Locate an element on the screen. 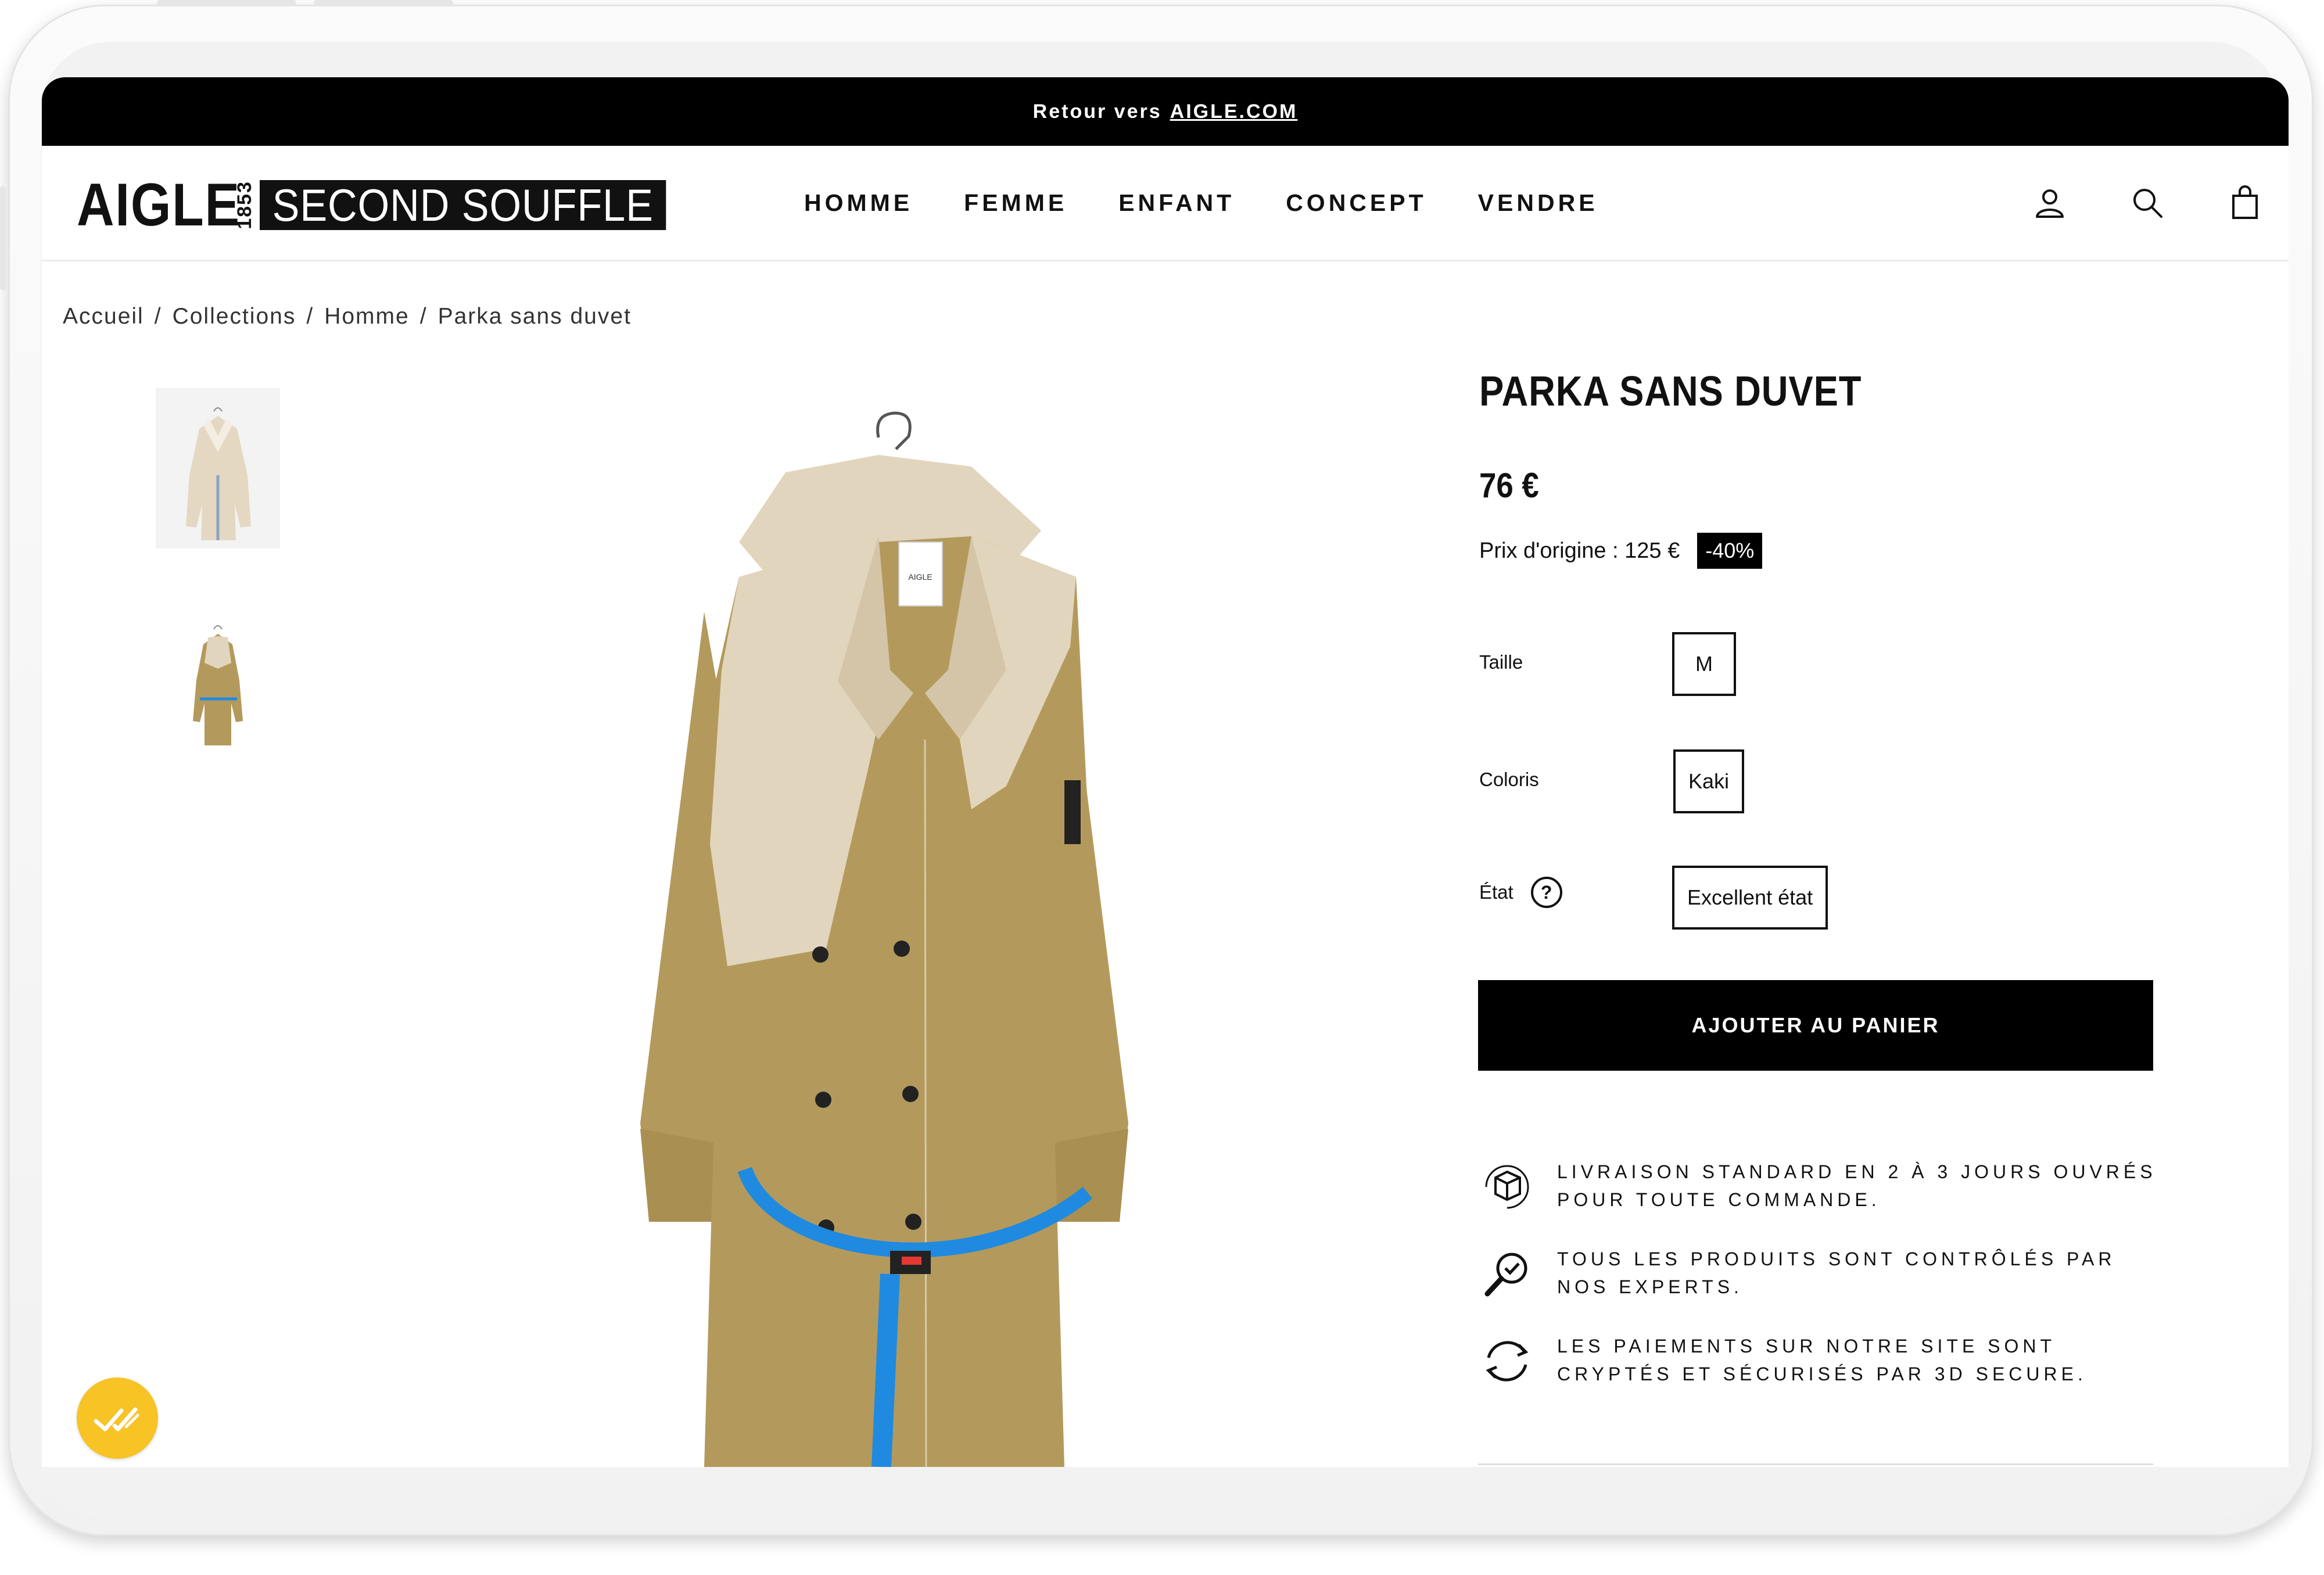 This screenshot has width=2324, height=1575. product-title: PARKA SANS DUVET is located at coordinates (1670, 391).